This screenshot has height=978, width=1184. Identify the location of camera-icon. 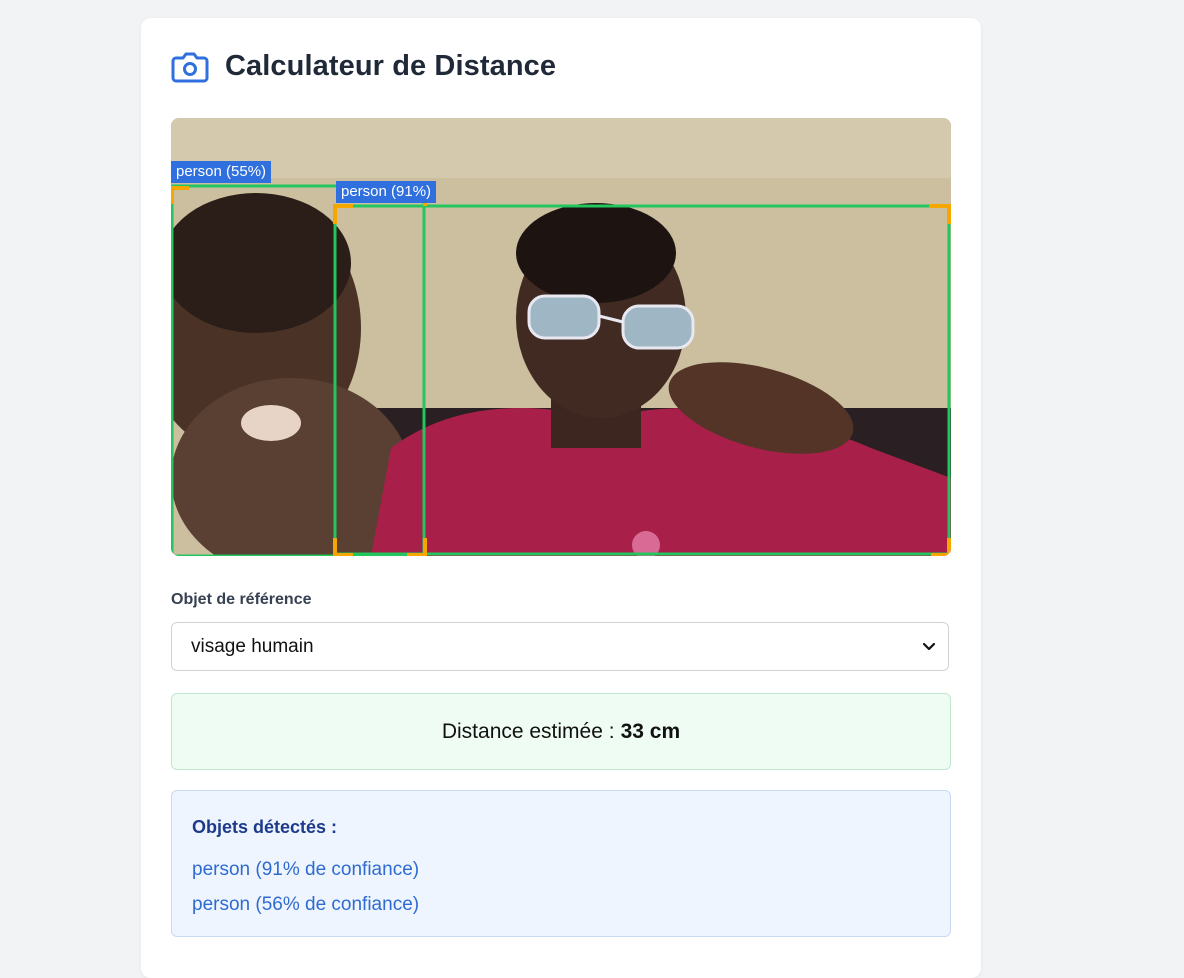
(190, 67).